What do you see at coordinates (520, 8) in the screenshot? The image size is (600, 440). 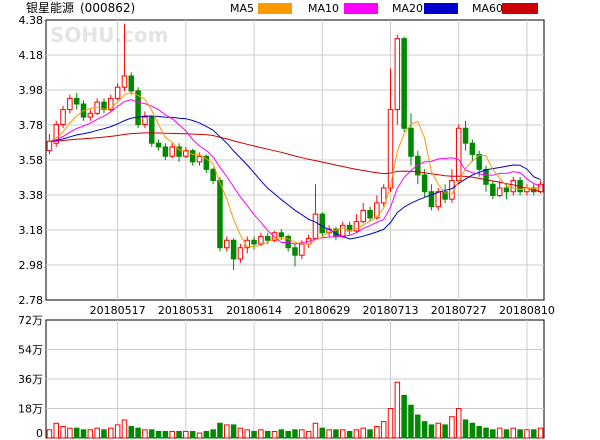 I see `legend-swatch-ma60` at bounding box center [520, 8].